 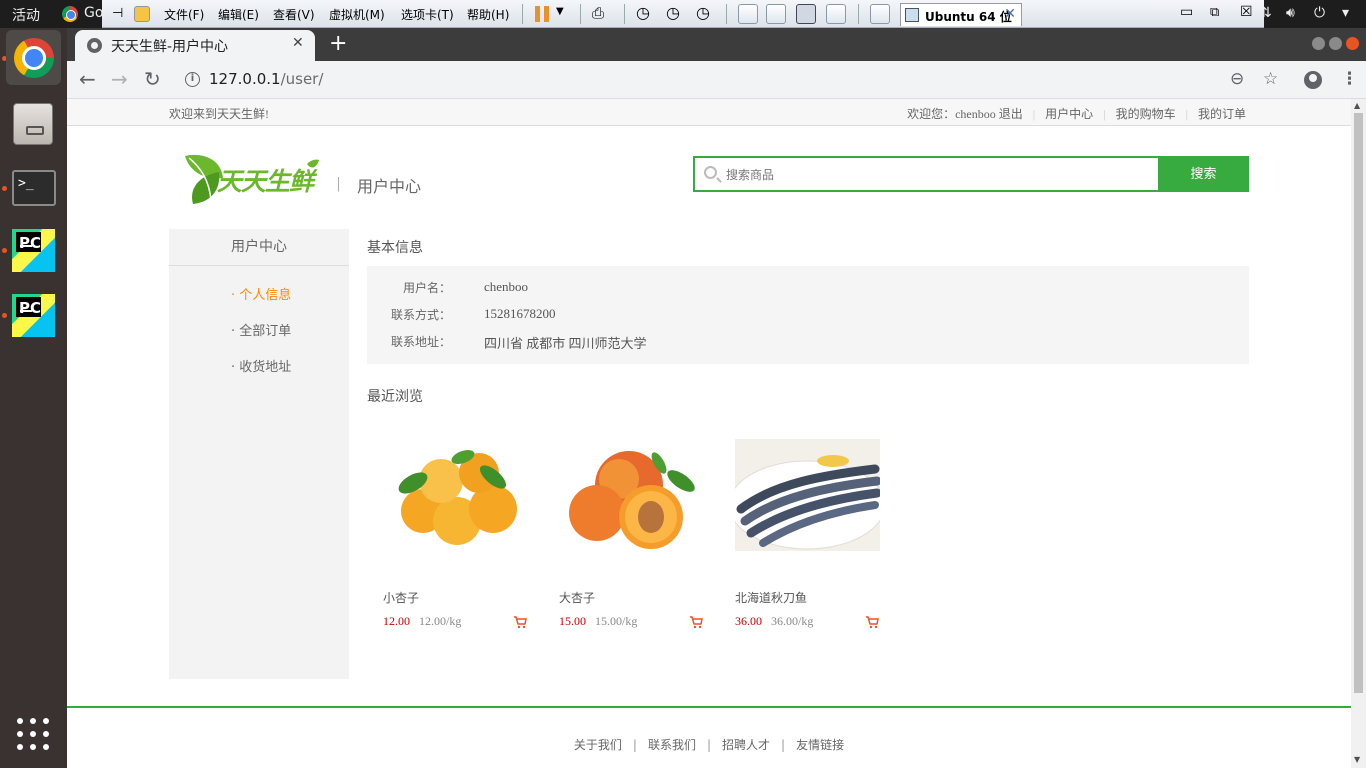 What do you see at coordinates (238, 14) in the screenshot?
I see `menu-edit: 编辑(E)` at bounding box center [238, 14].